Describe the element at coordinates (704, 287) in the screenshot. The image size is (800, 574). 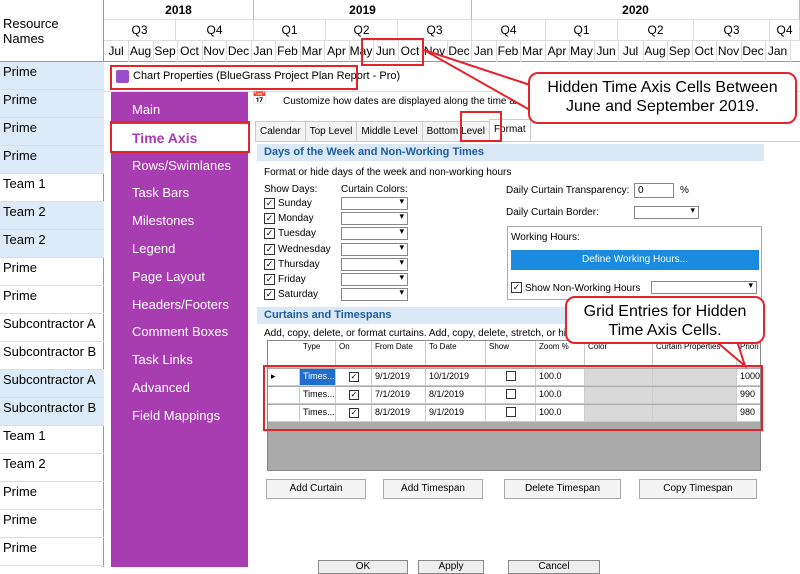
I see `nonworking-dropdown` at that location.